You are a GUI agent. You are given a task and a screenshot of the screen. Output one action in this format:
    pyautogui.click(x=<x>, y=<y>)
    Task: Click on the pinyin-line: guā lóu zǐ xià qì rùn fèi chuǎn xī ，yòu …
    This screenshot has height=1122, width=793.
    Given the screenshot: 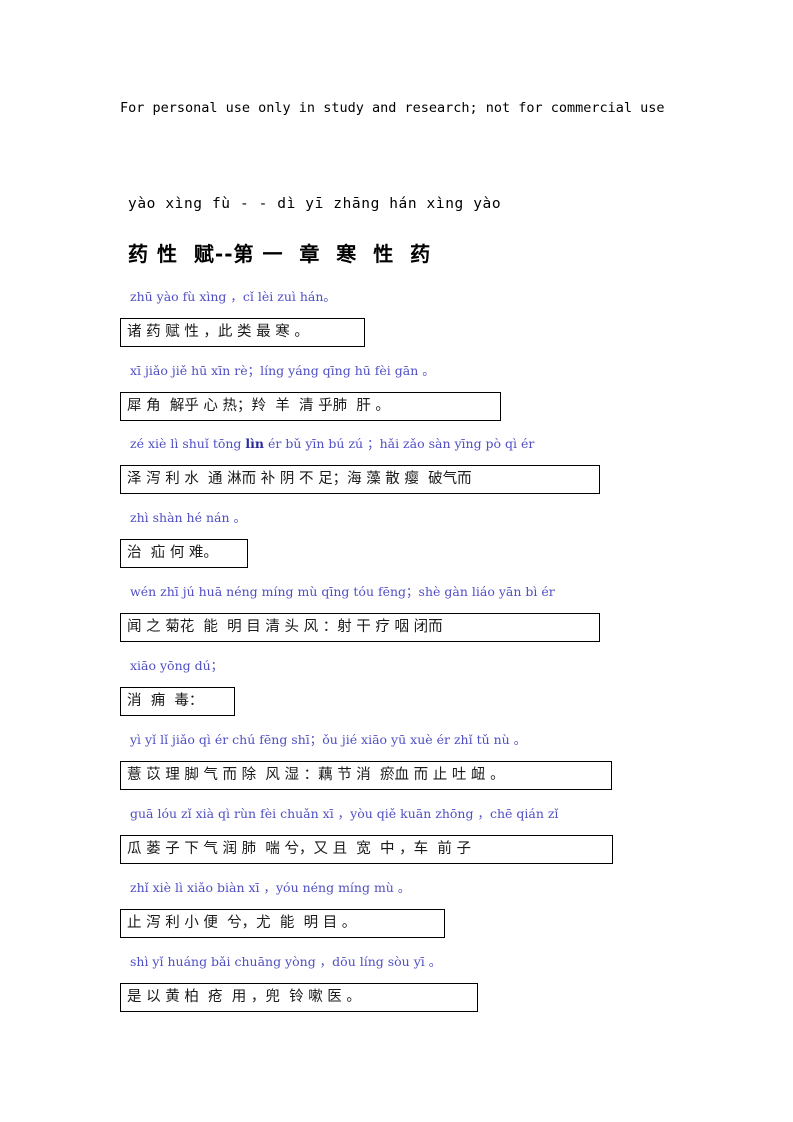 What is the action you would take?
    pyautogui.click(x=344, y=813)
    